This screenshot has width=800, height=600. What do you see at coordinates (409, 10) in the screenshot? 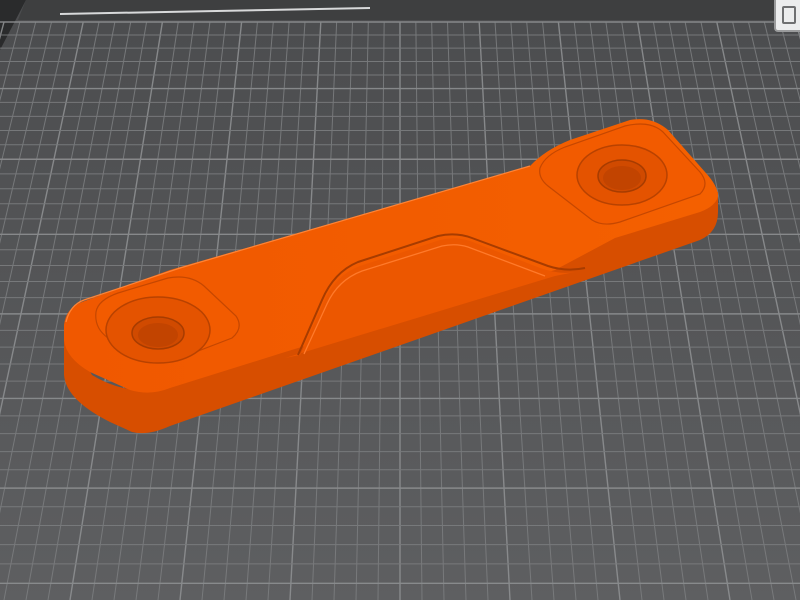
I see `bed-edge` at bounding box center [409, 10].